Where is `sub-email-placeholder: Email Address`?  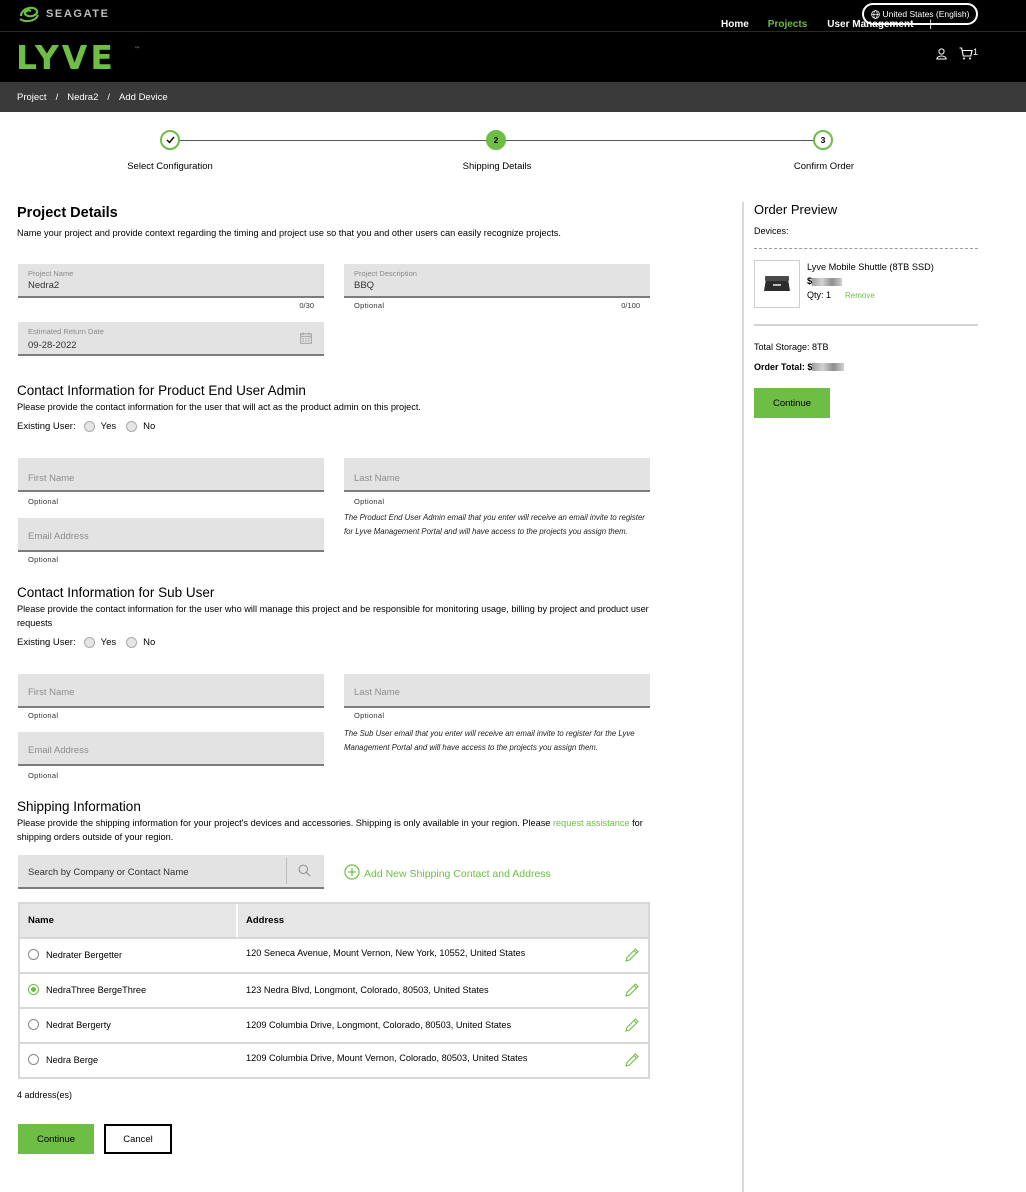
sub-email-placeholder: Email Address is located at coordinates (58, 750).